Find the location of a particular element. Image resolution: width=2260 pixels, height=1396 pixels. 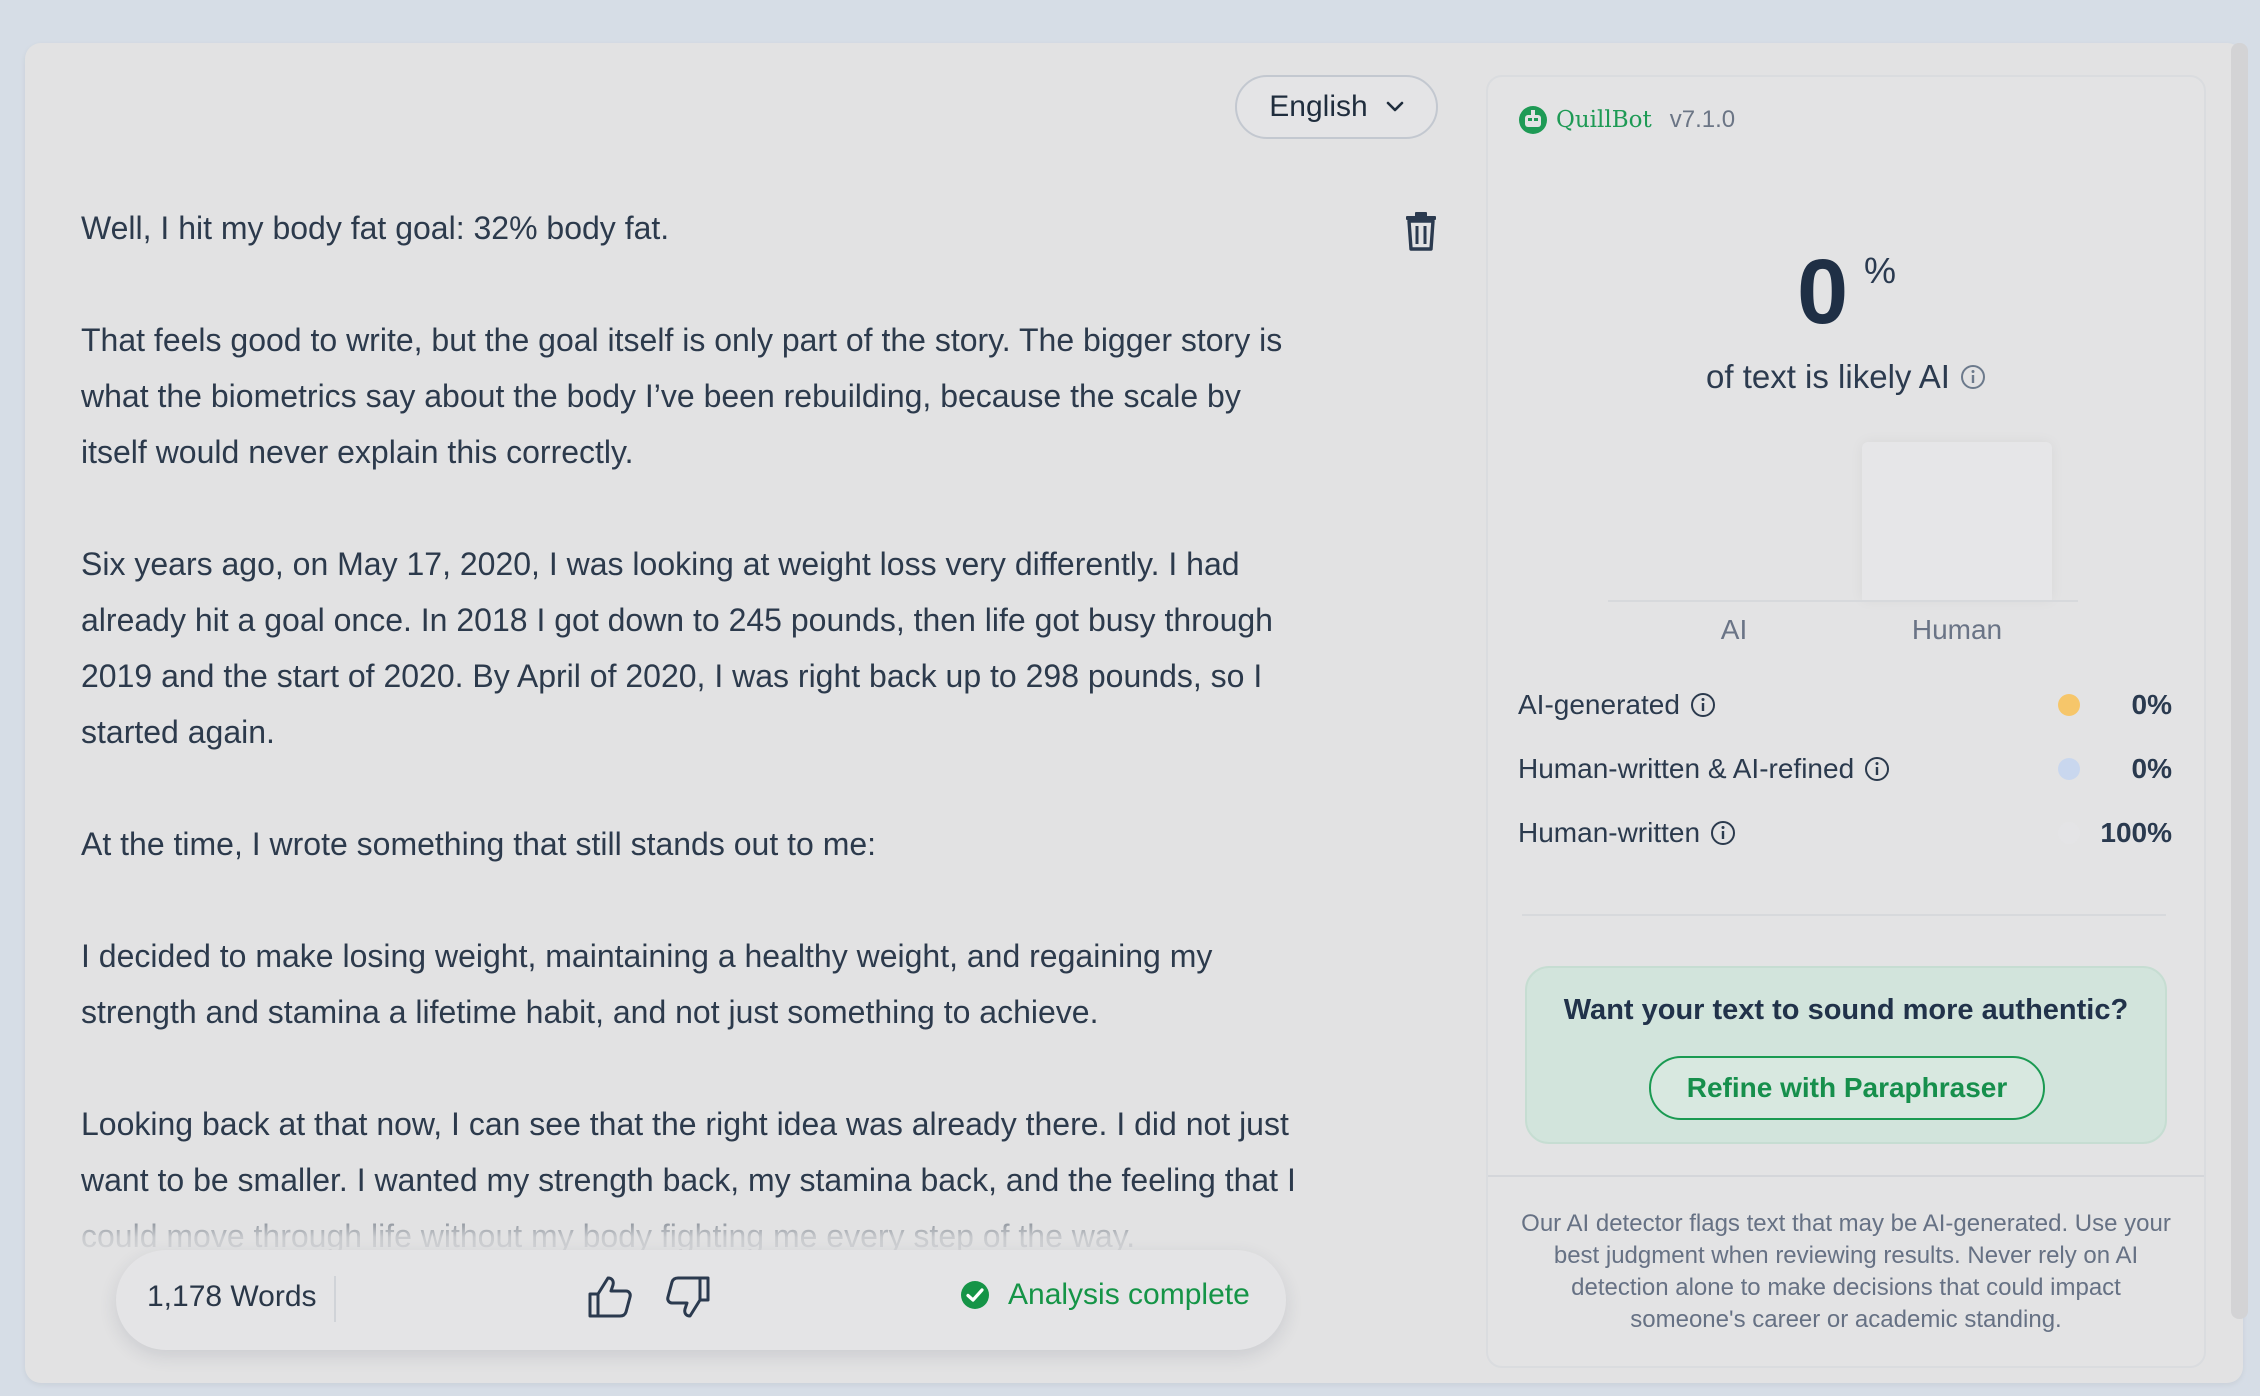

row-ai-generated: AI-generated 0% is located at coordinates (1848, 705).